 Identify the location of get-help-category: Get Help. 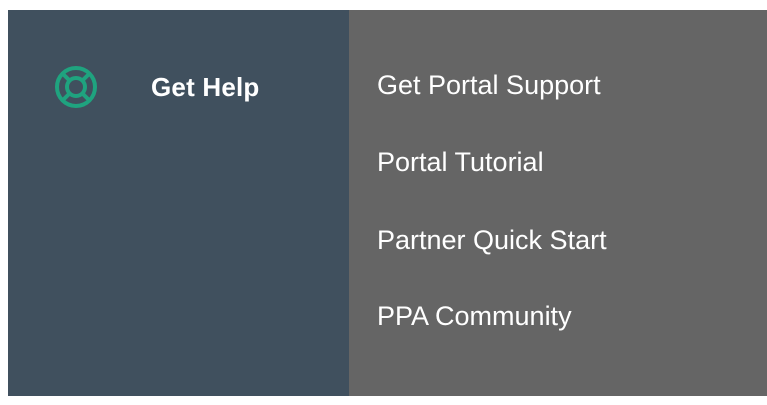
(156, 87).